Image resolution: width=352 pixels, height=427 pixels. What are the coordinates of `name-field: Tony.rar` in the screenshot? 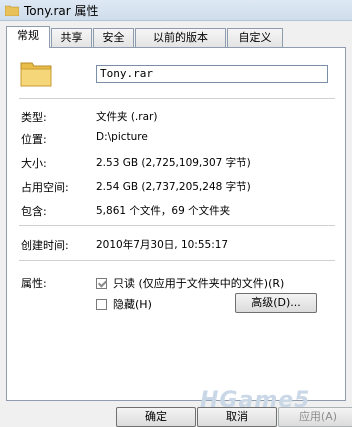 It's located at (212, 74).